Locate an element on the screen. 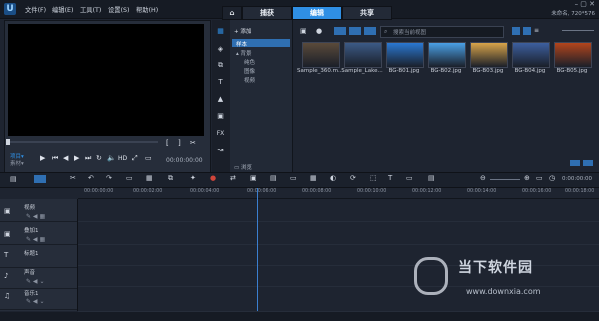 This screenshot has height=321, width=599. timeline-view-icon is located at coordinates (40, 179).